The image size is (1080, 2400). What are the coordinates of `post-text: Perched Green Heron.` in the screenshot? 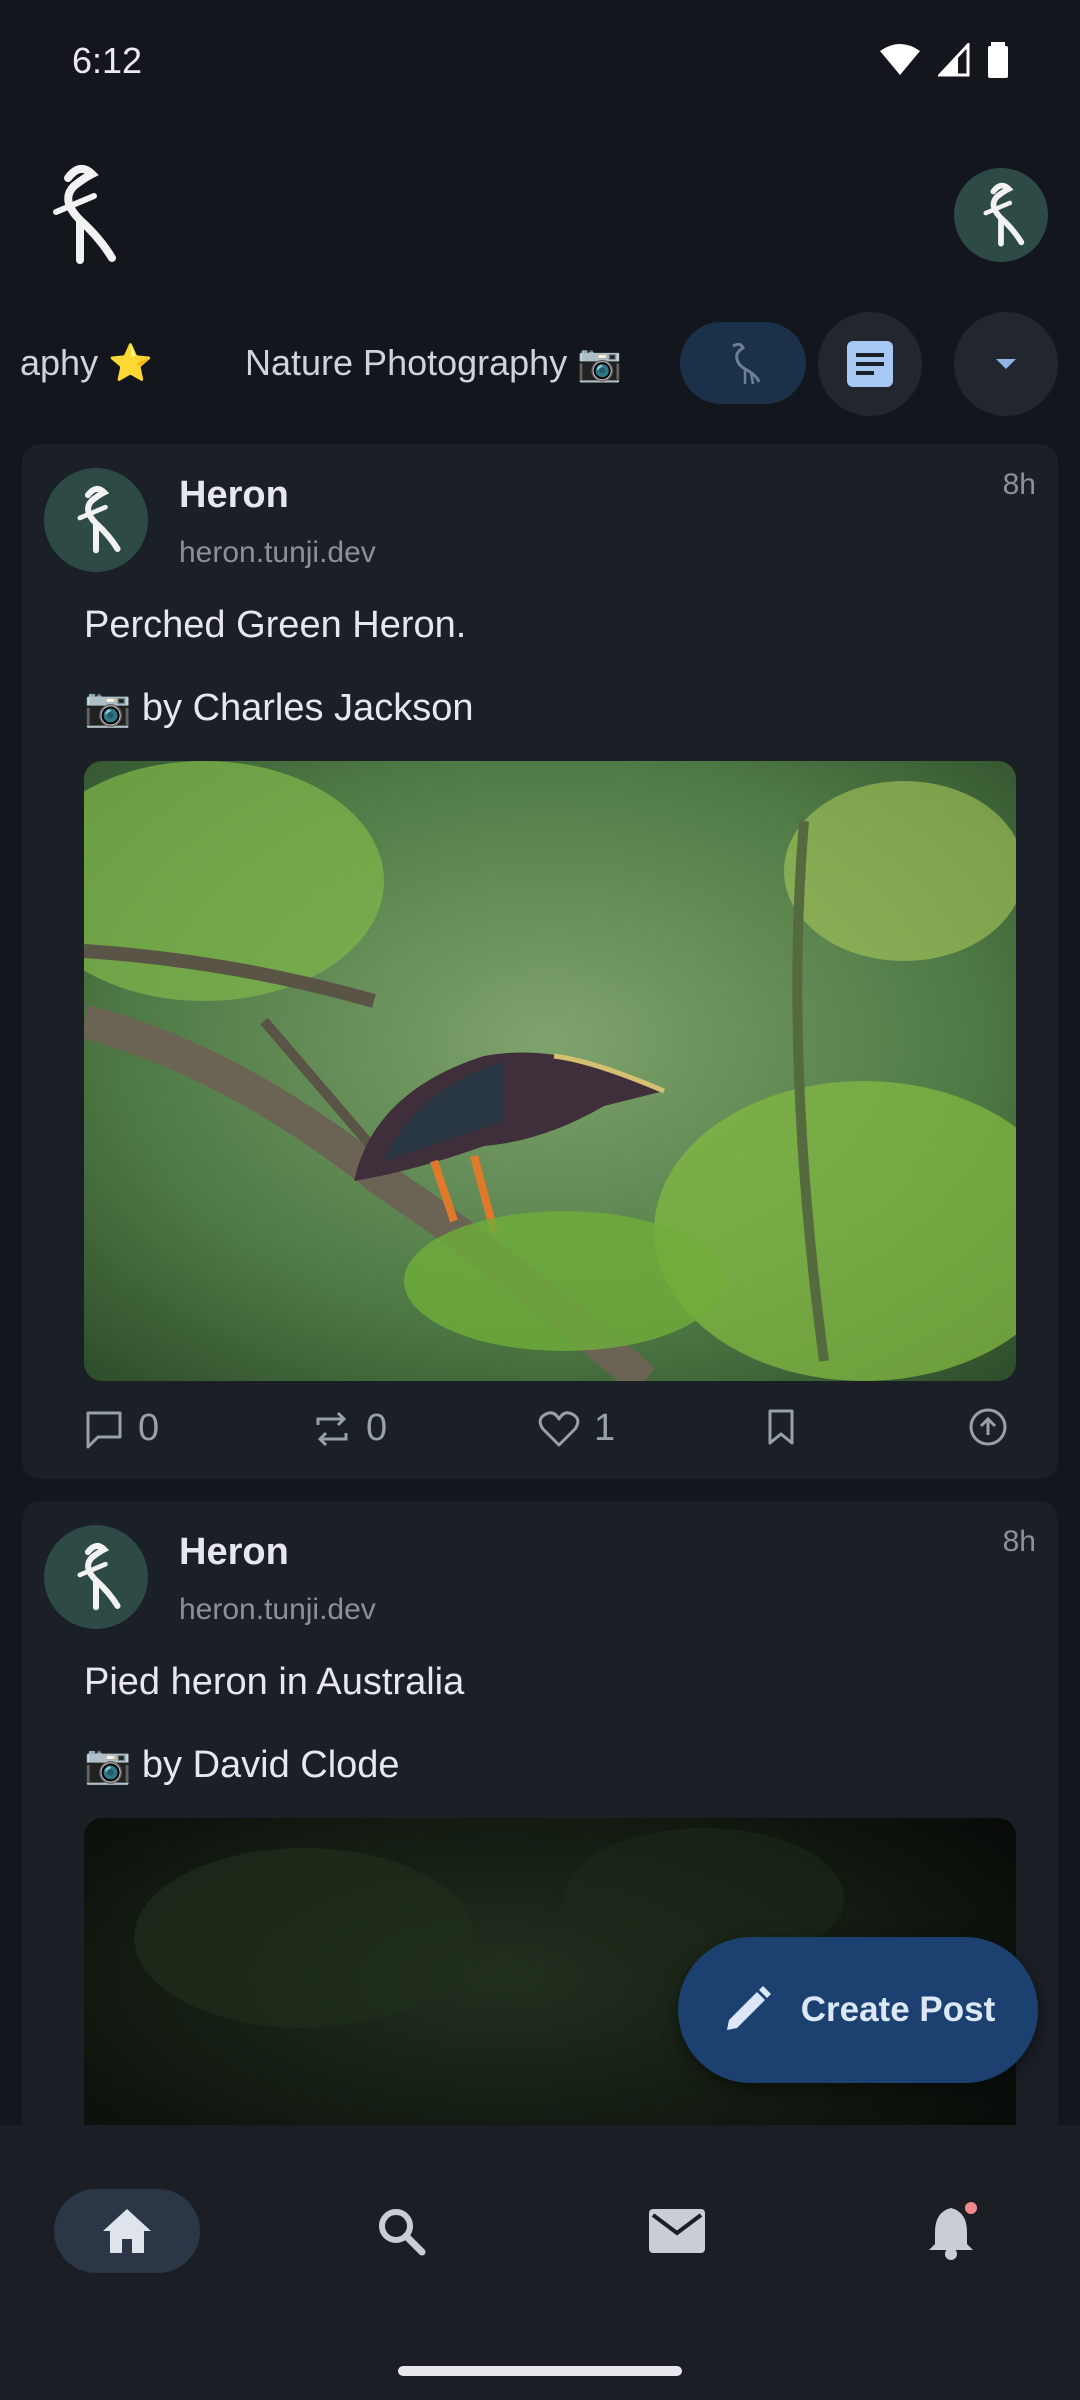 It's located at (275, 625).